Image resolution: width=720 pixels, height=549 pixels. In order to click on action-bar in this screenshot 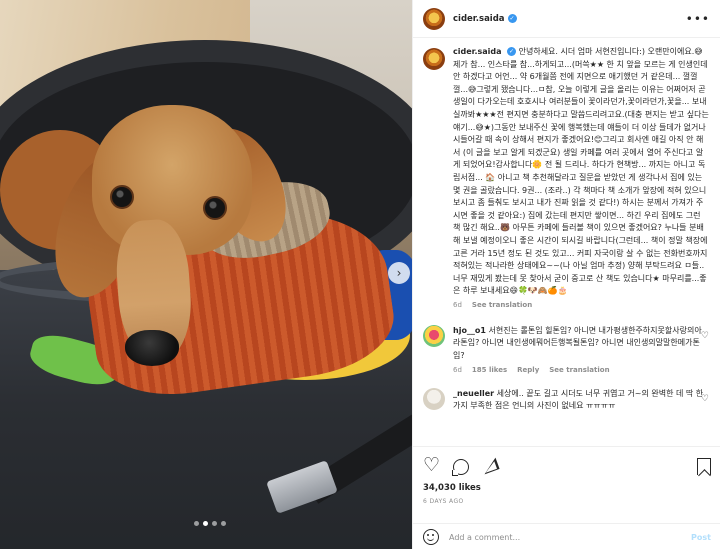, I will do `click(566, 461)`.